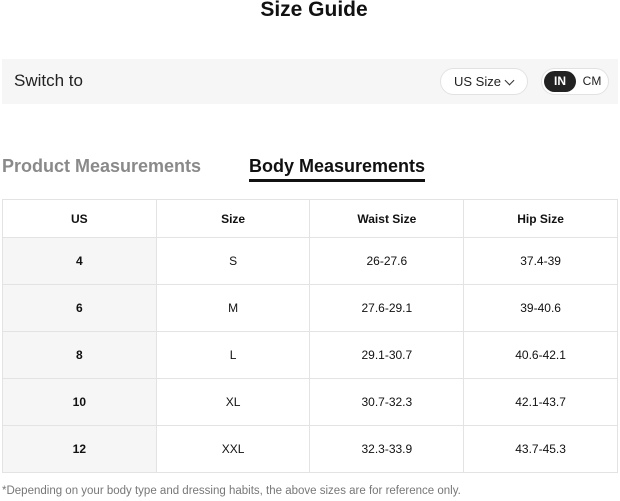 The width and height of the screenshot is (620, 501). What do you see at coordinates (233, 449) in the screenshot?
I see `size-cell: XXL` at bounding box center [233, 449].